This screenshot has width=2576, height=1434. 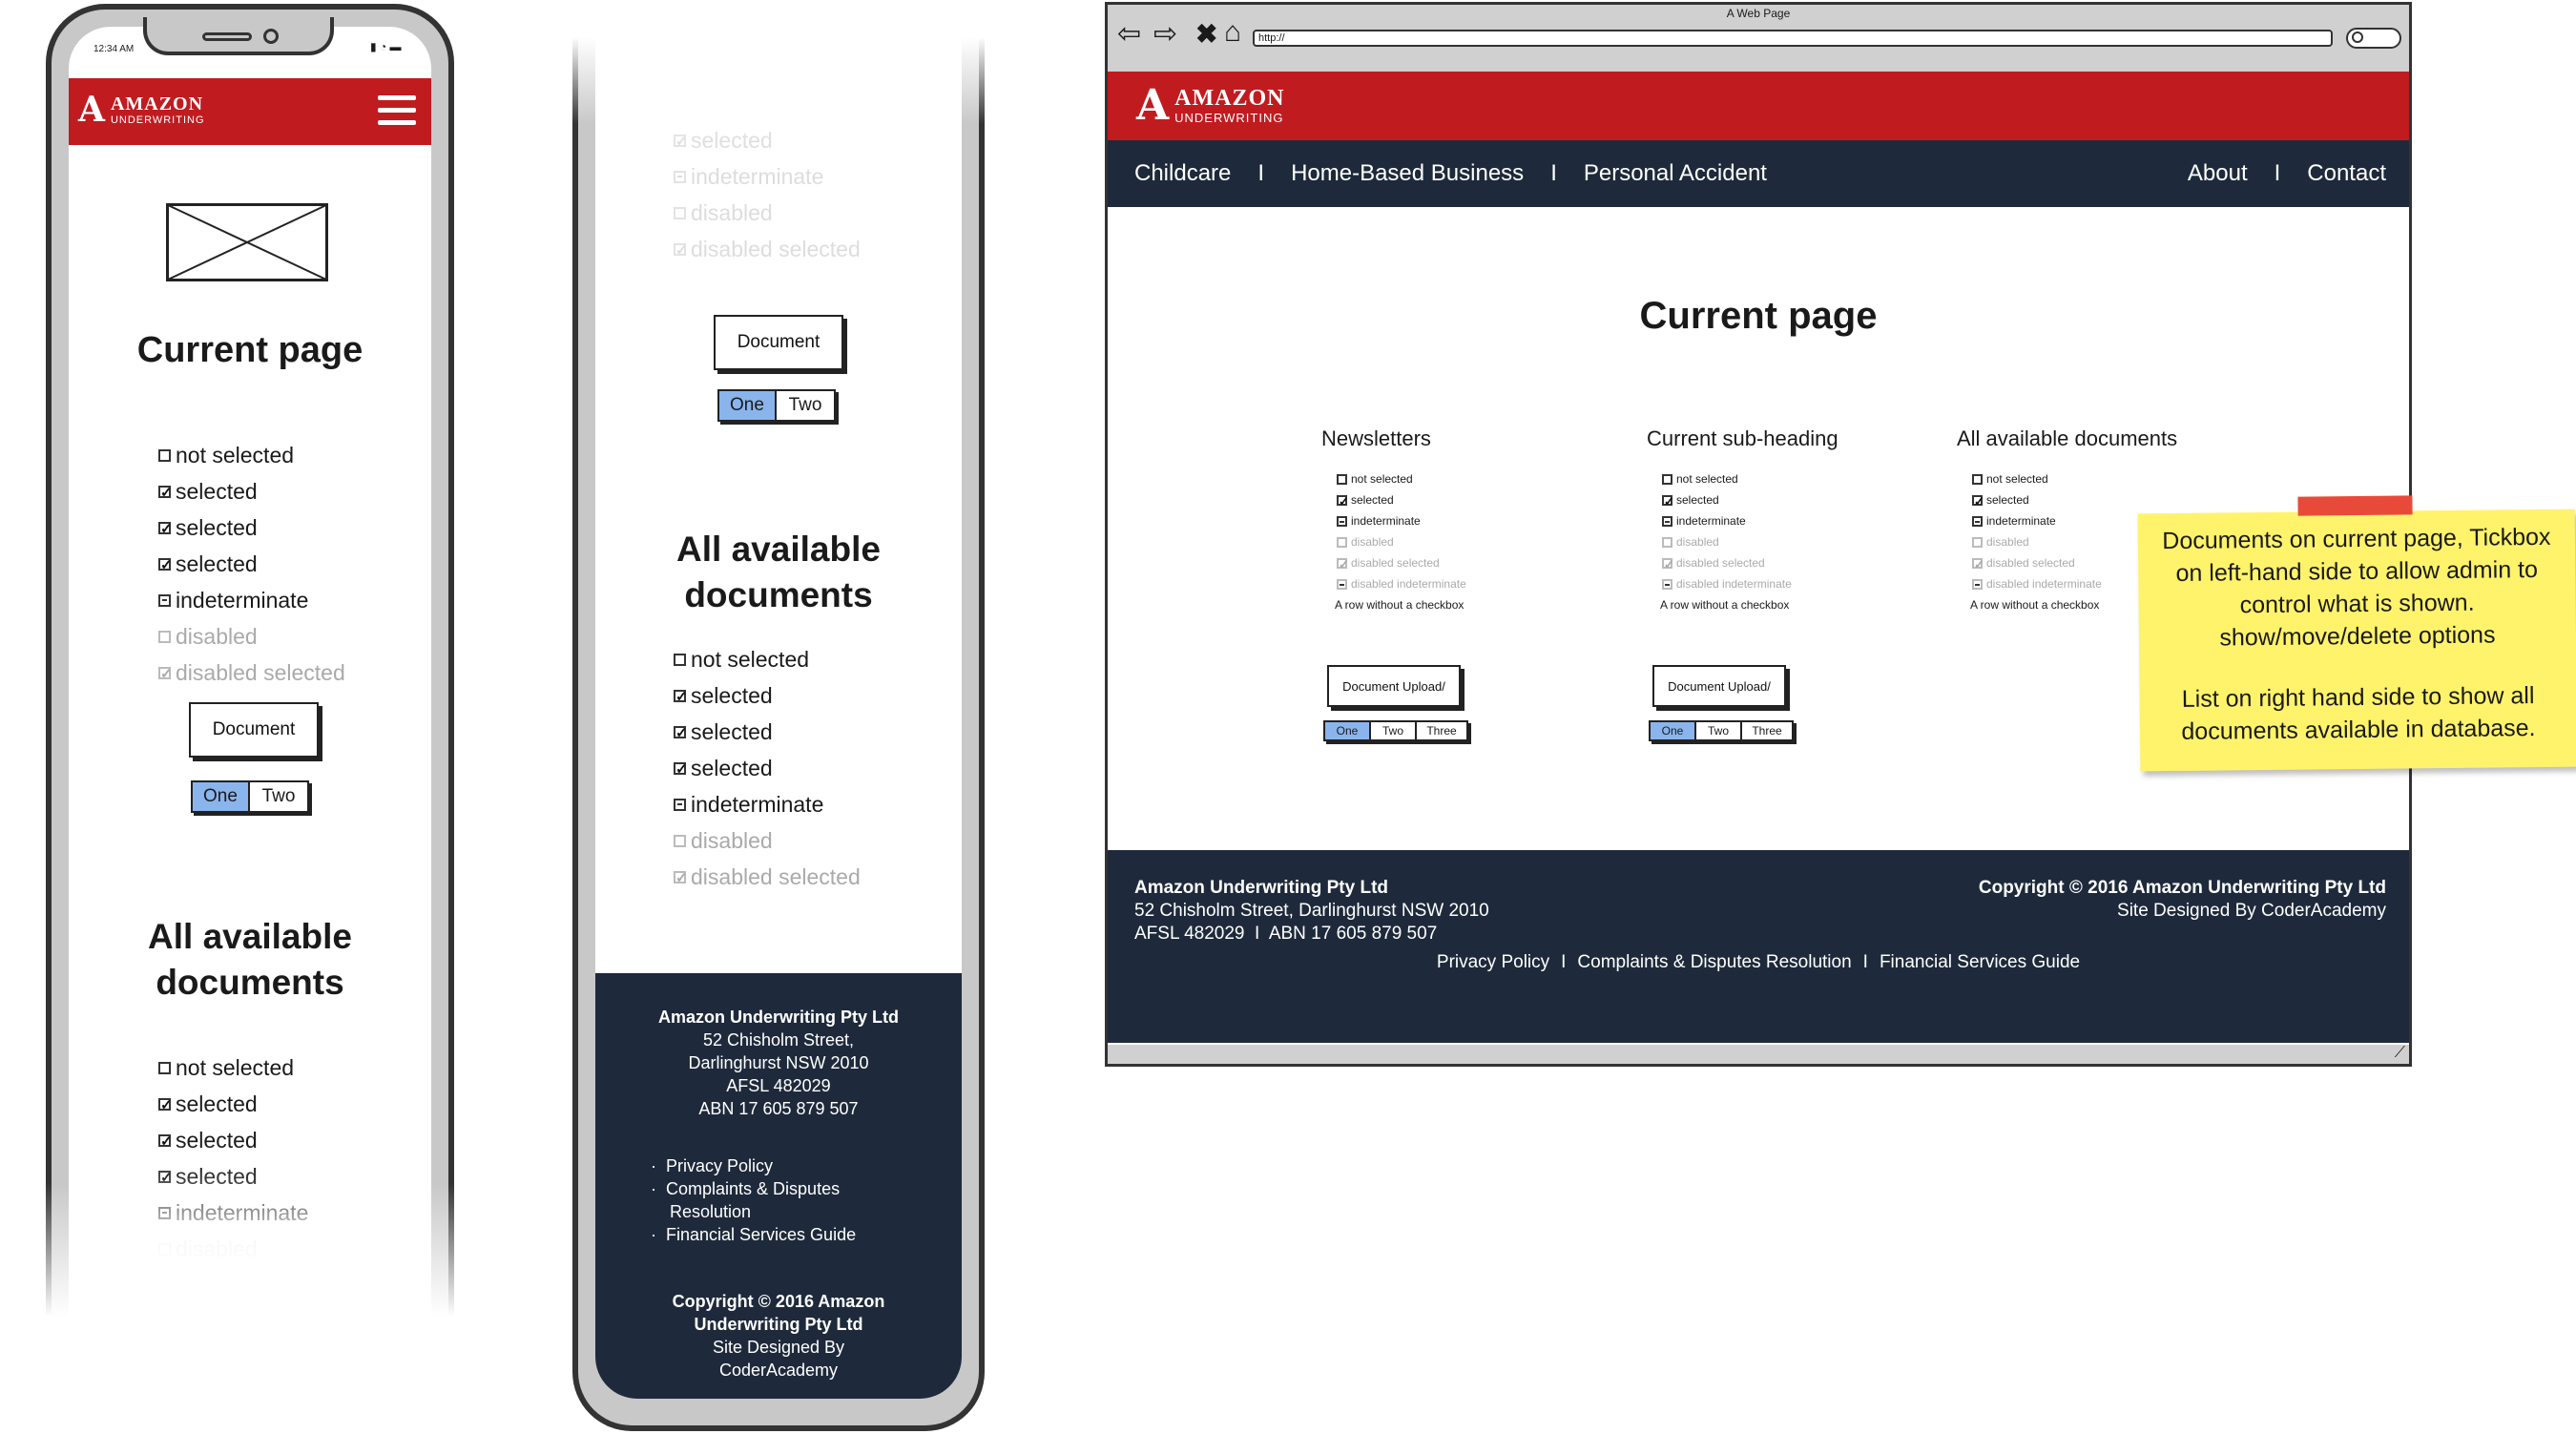 I want to click on nav-home-based-business: Home-Based Business, so click(x=1407, y=173).